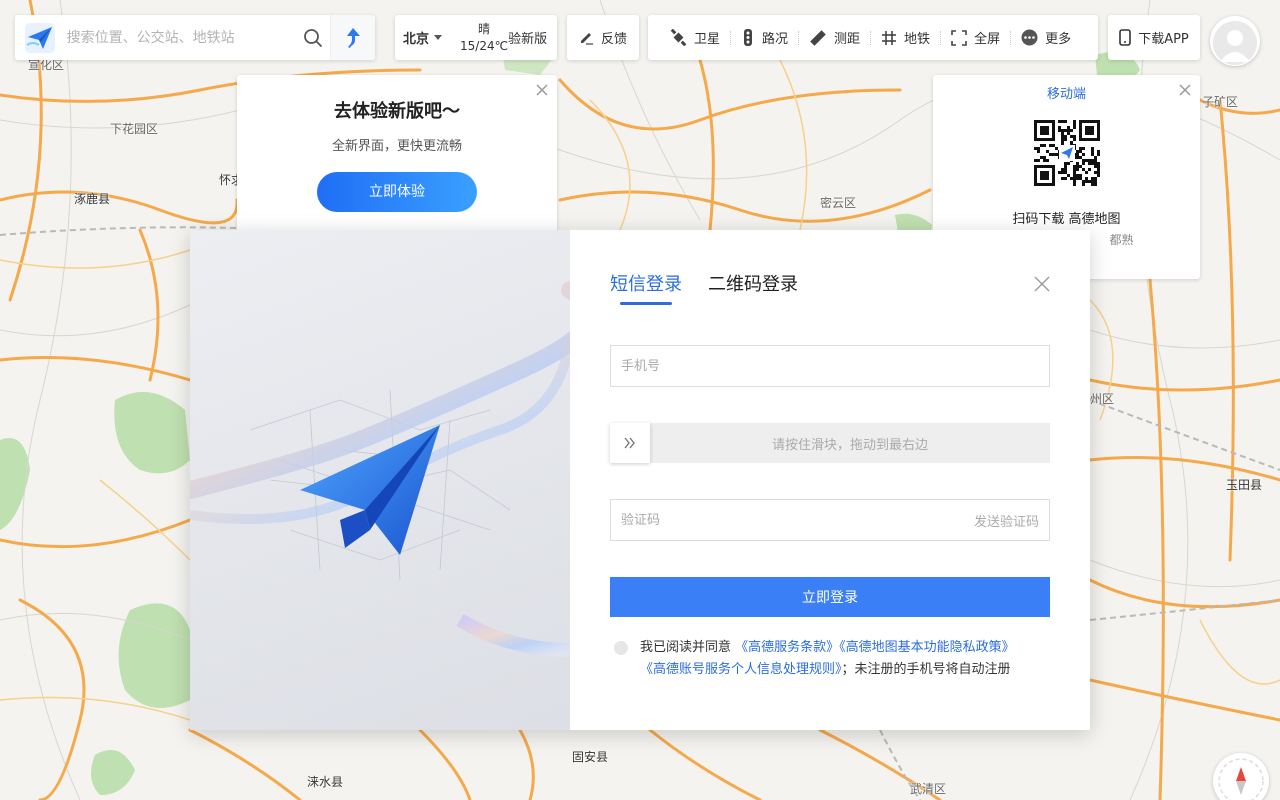 This screenshot has height=800, width=1280. I want to click on search-icon, so click(312, 37).